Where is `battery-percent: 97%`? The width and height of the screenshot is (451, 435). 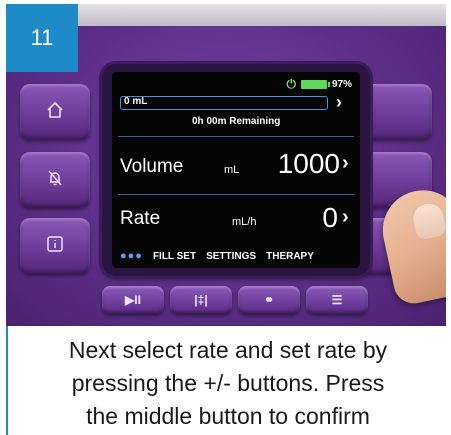 battery-percent: 97% is located at coordinates (341, 84).